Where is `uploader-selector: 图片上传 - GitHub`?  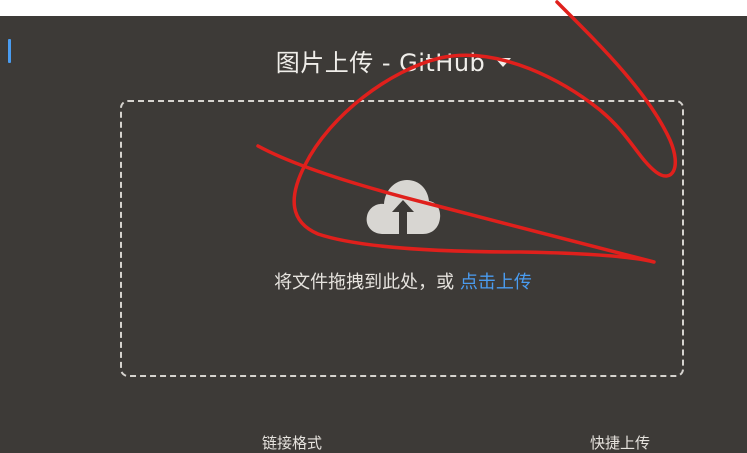
uploader-selector: 图片上传 - GitHub is located at coordinates (373, 60).